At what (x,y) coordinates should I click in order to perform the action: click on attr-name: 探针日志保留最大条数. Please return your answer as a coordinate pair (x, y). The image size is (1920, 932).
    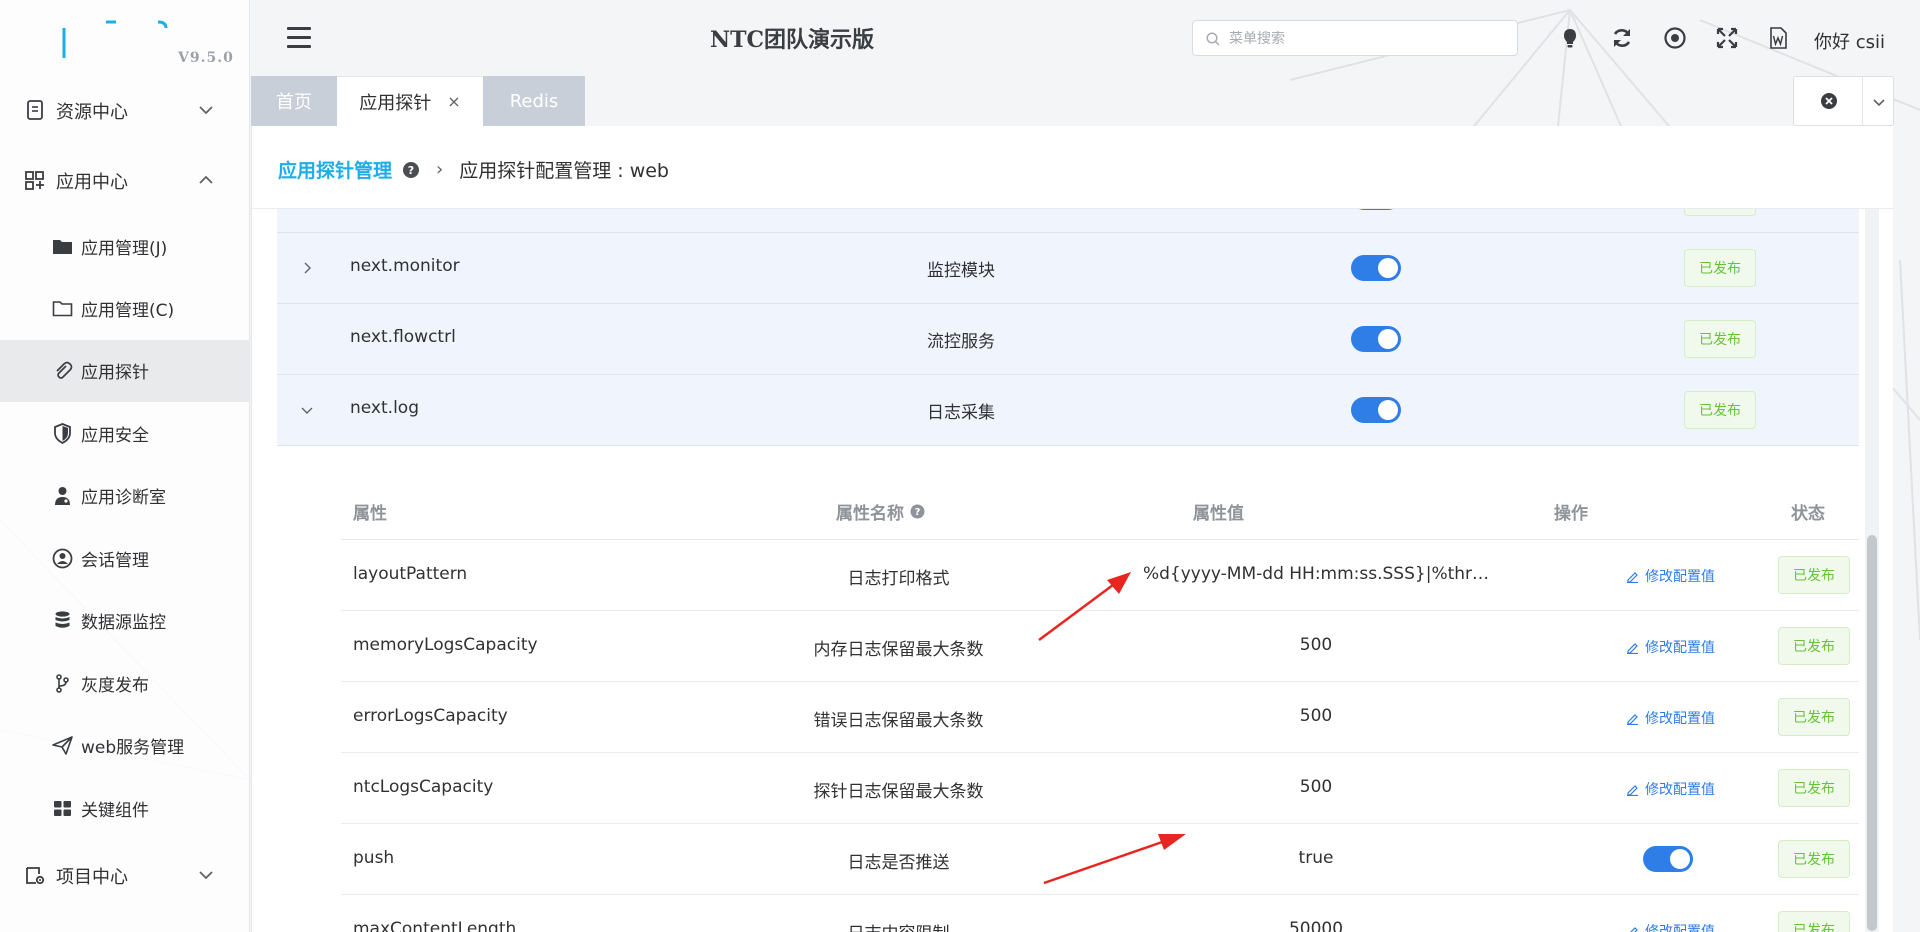
    Looking at the image, I should click on (898, 792).